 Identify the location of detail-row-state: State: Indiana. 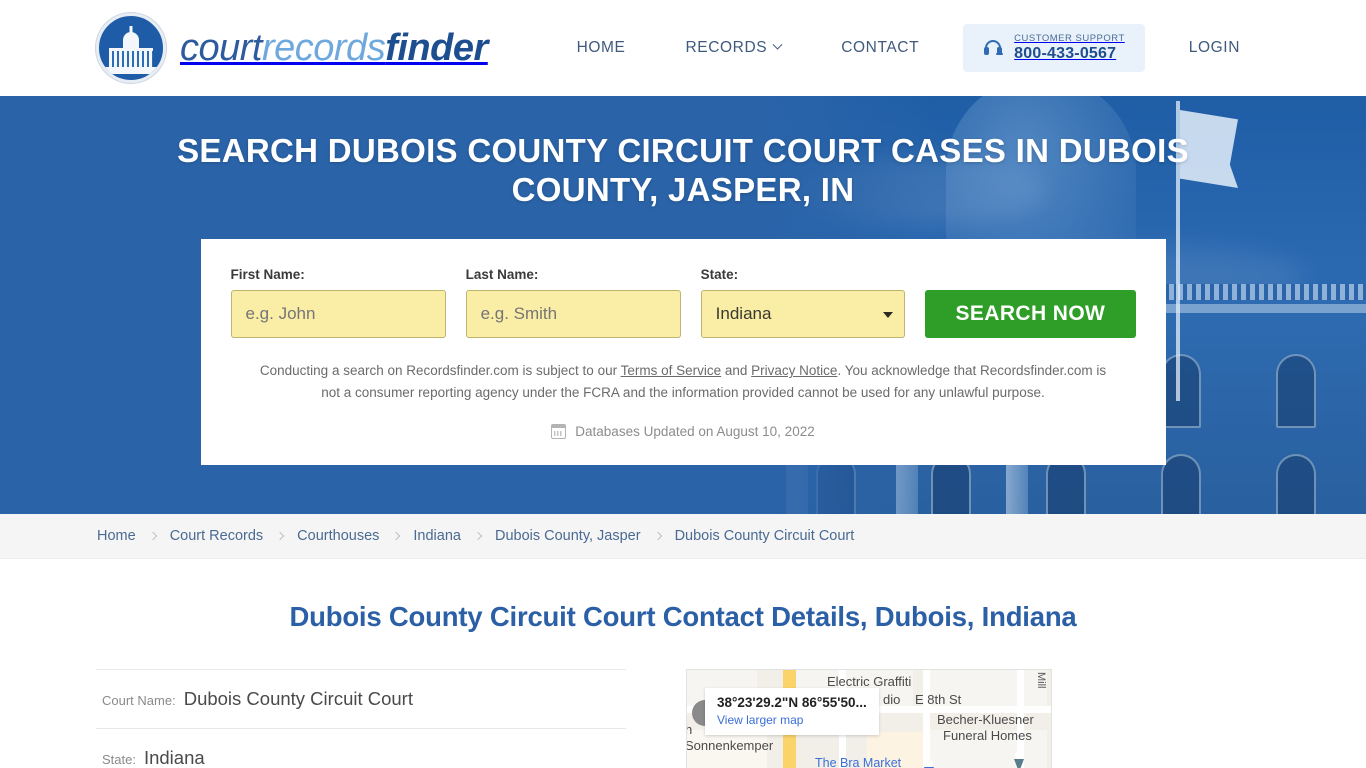
(361, 748).